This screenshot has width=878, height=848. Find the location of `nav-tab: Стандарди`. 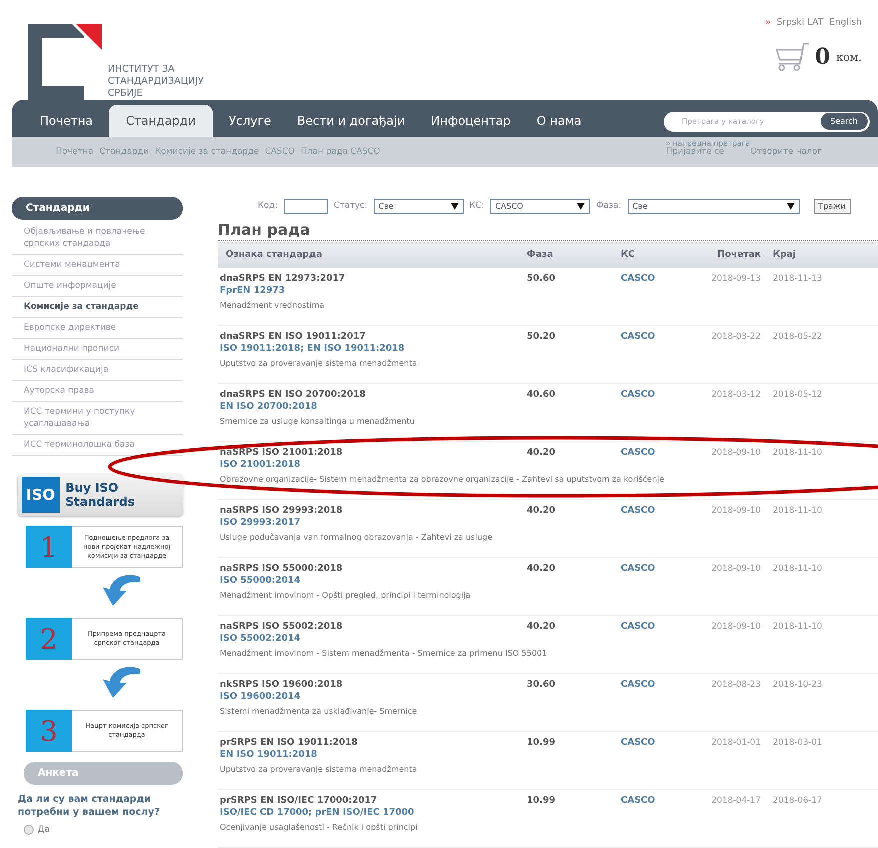

nav-tab: Стандарди is located at coordinates (161, 121).